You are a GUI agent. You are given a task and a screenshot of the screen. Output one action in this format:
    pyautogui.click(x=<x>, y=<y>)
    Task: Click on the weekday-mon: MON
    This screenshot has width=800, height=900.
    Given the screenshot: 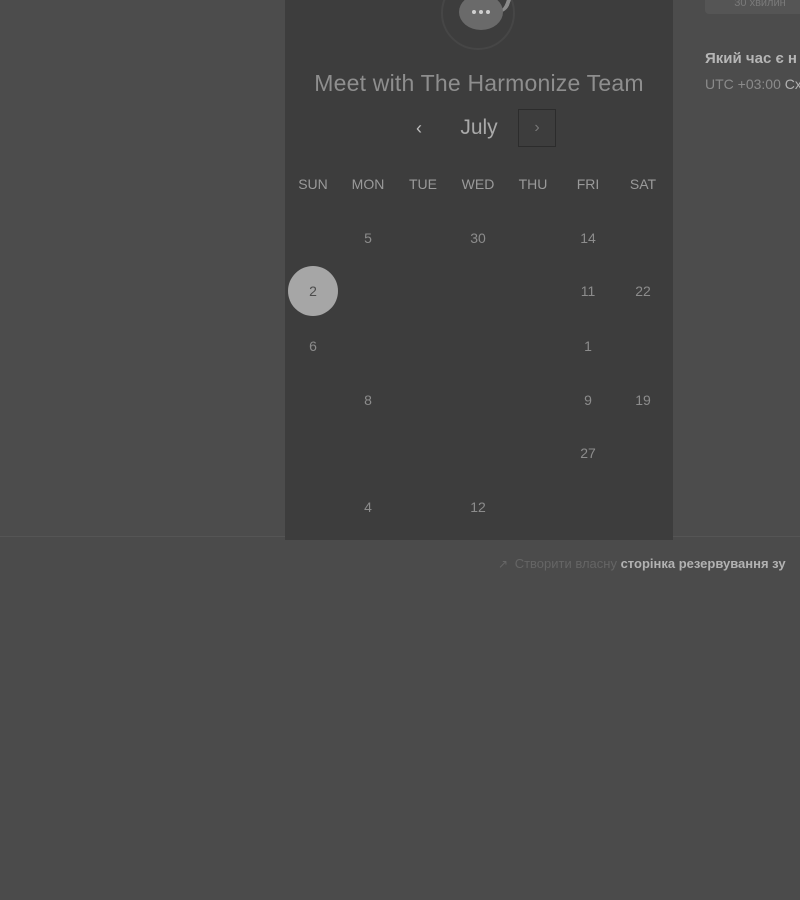 What is the action you would take?
    pyautogui.click(x=368, y=184)
    